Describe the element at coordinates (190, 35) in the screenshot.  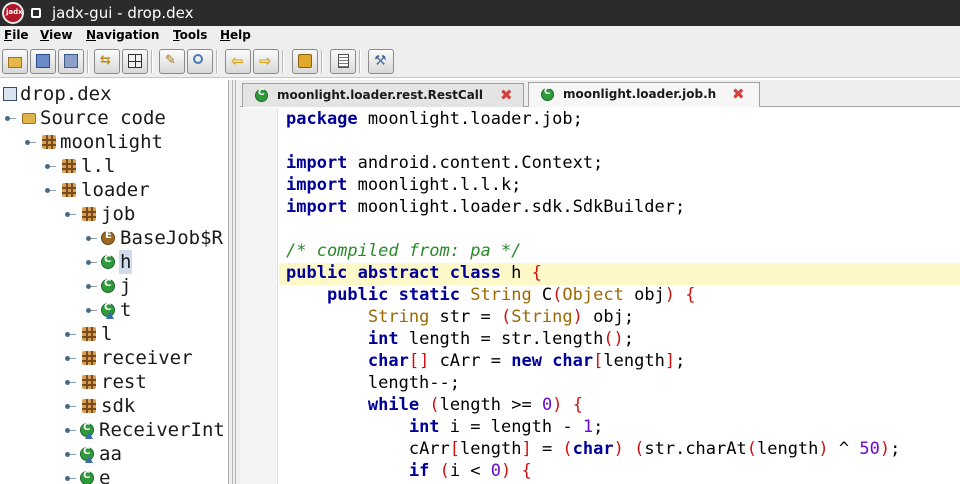
I see `menu-tools: Tools` at that location.